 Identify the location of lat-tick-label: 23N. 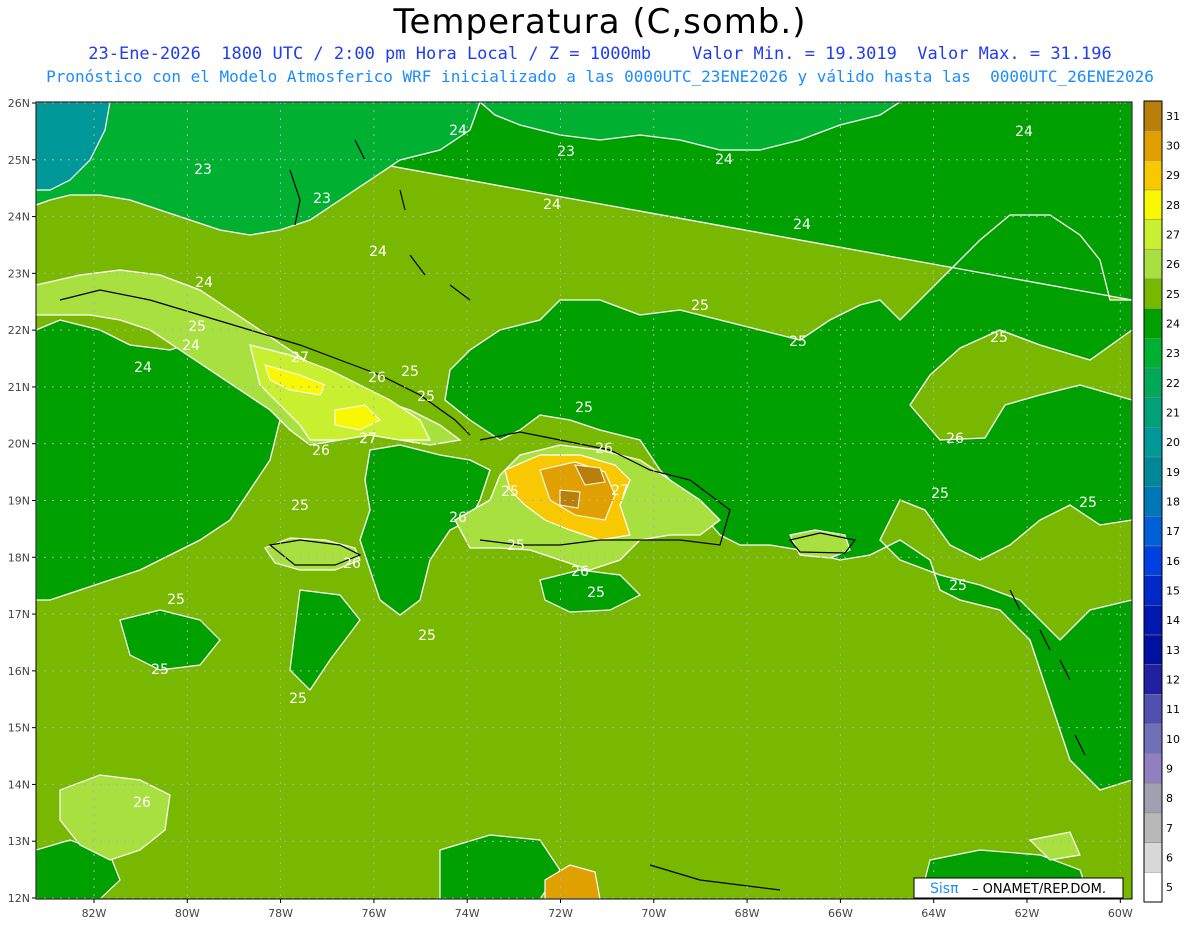
(19, 273).